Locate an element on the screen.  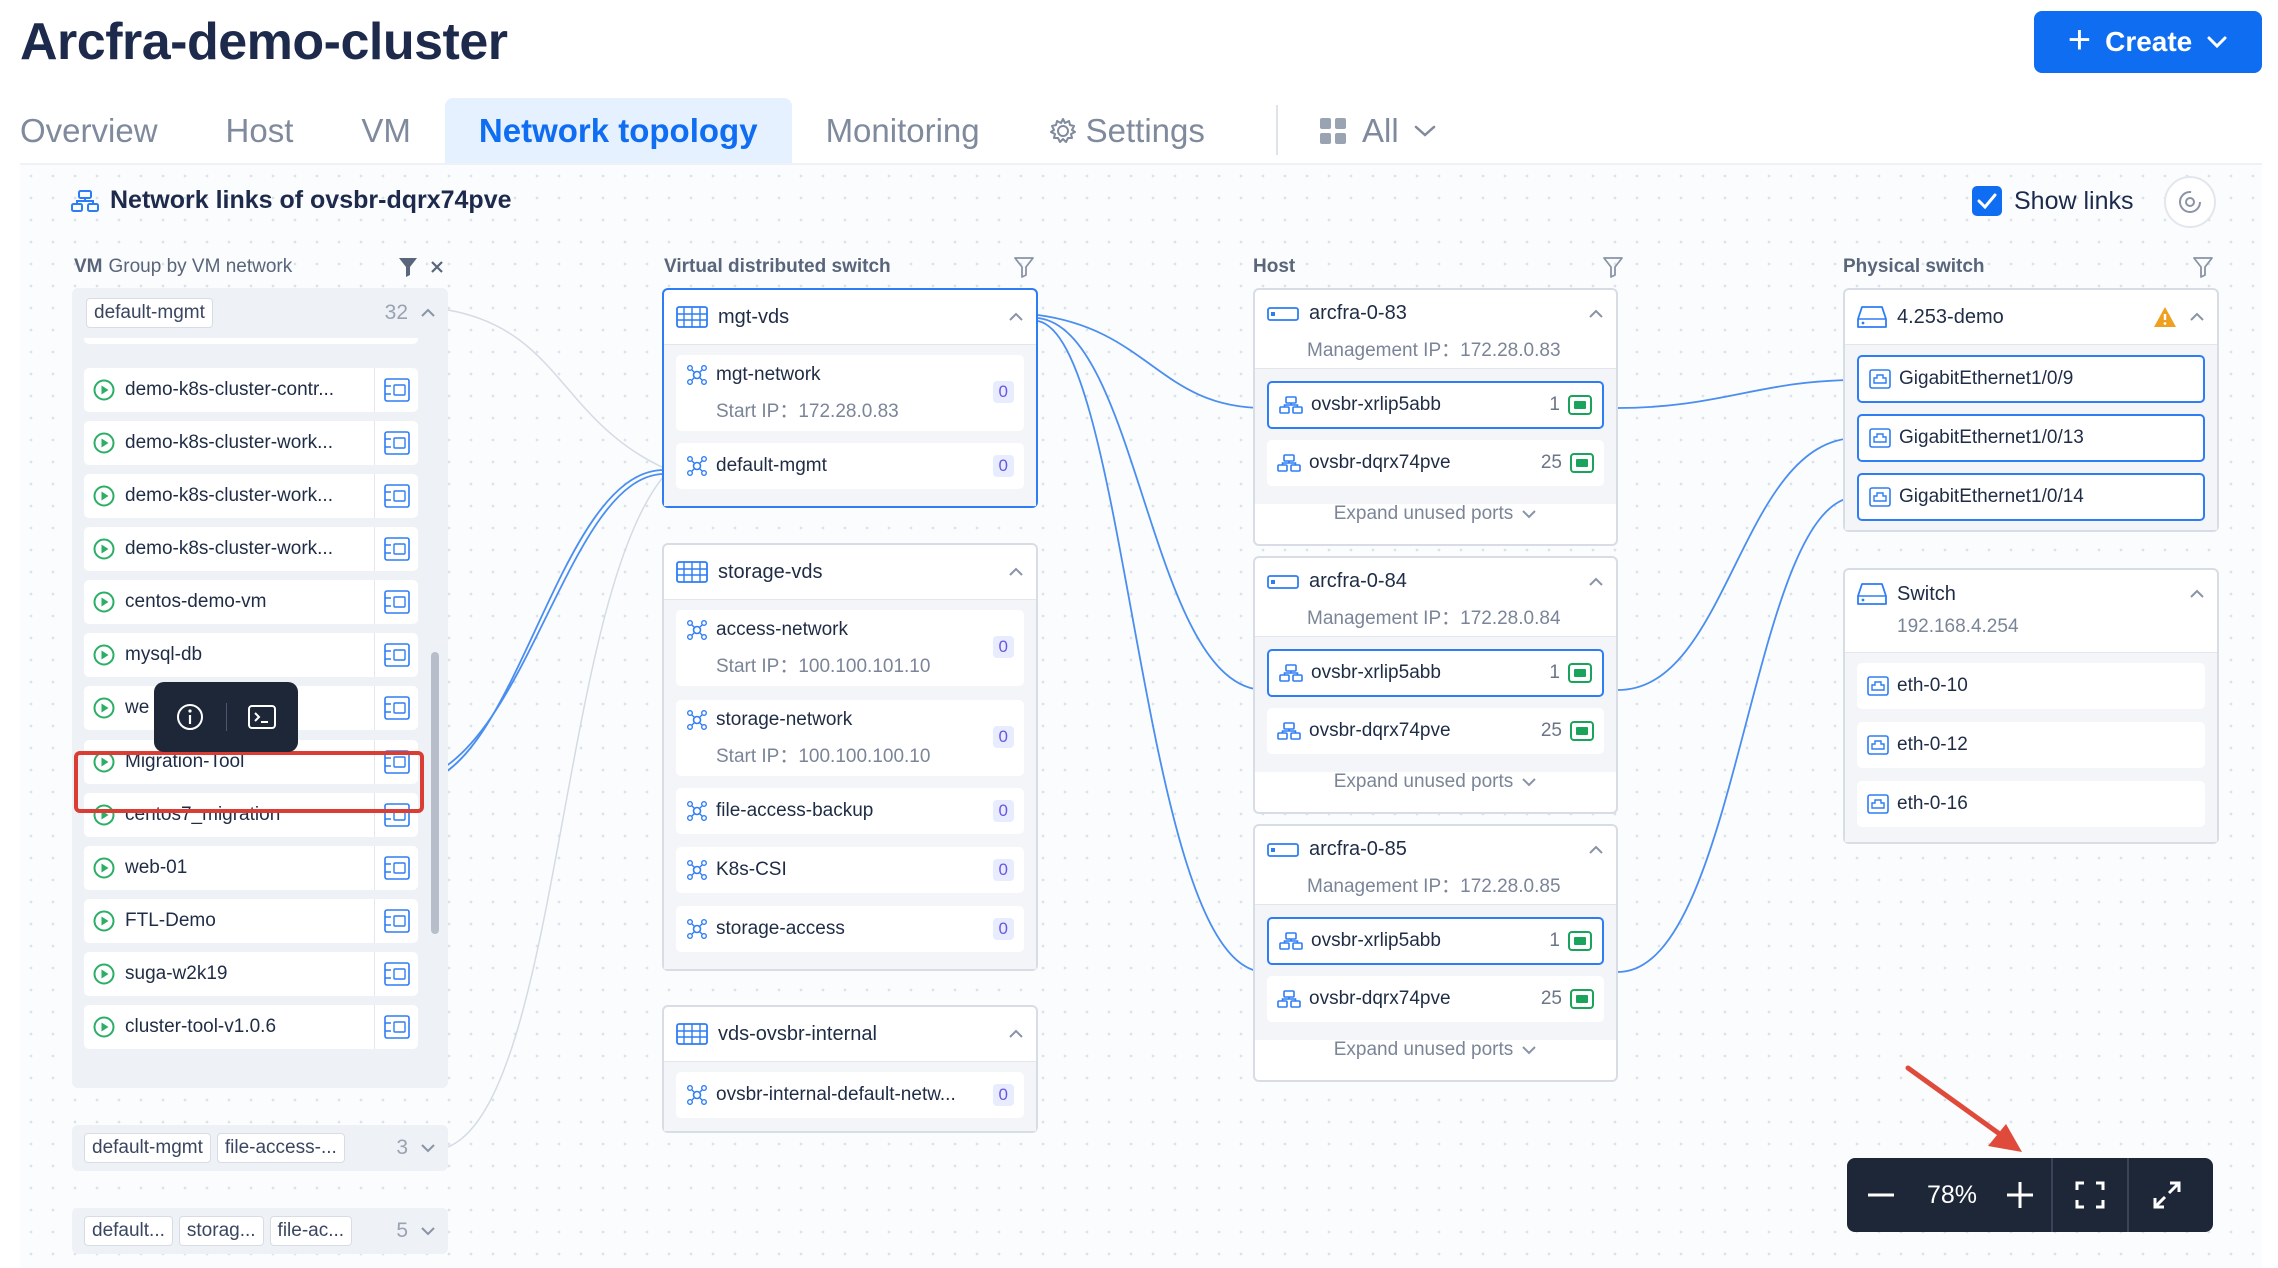
switch-port-name: GigabitEthernet1/0/14 is located at coordinates (1991, 496).